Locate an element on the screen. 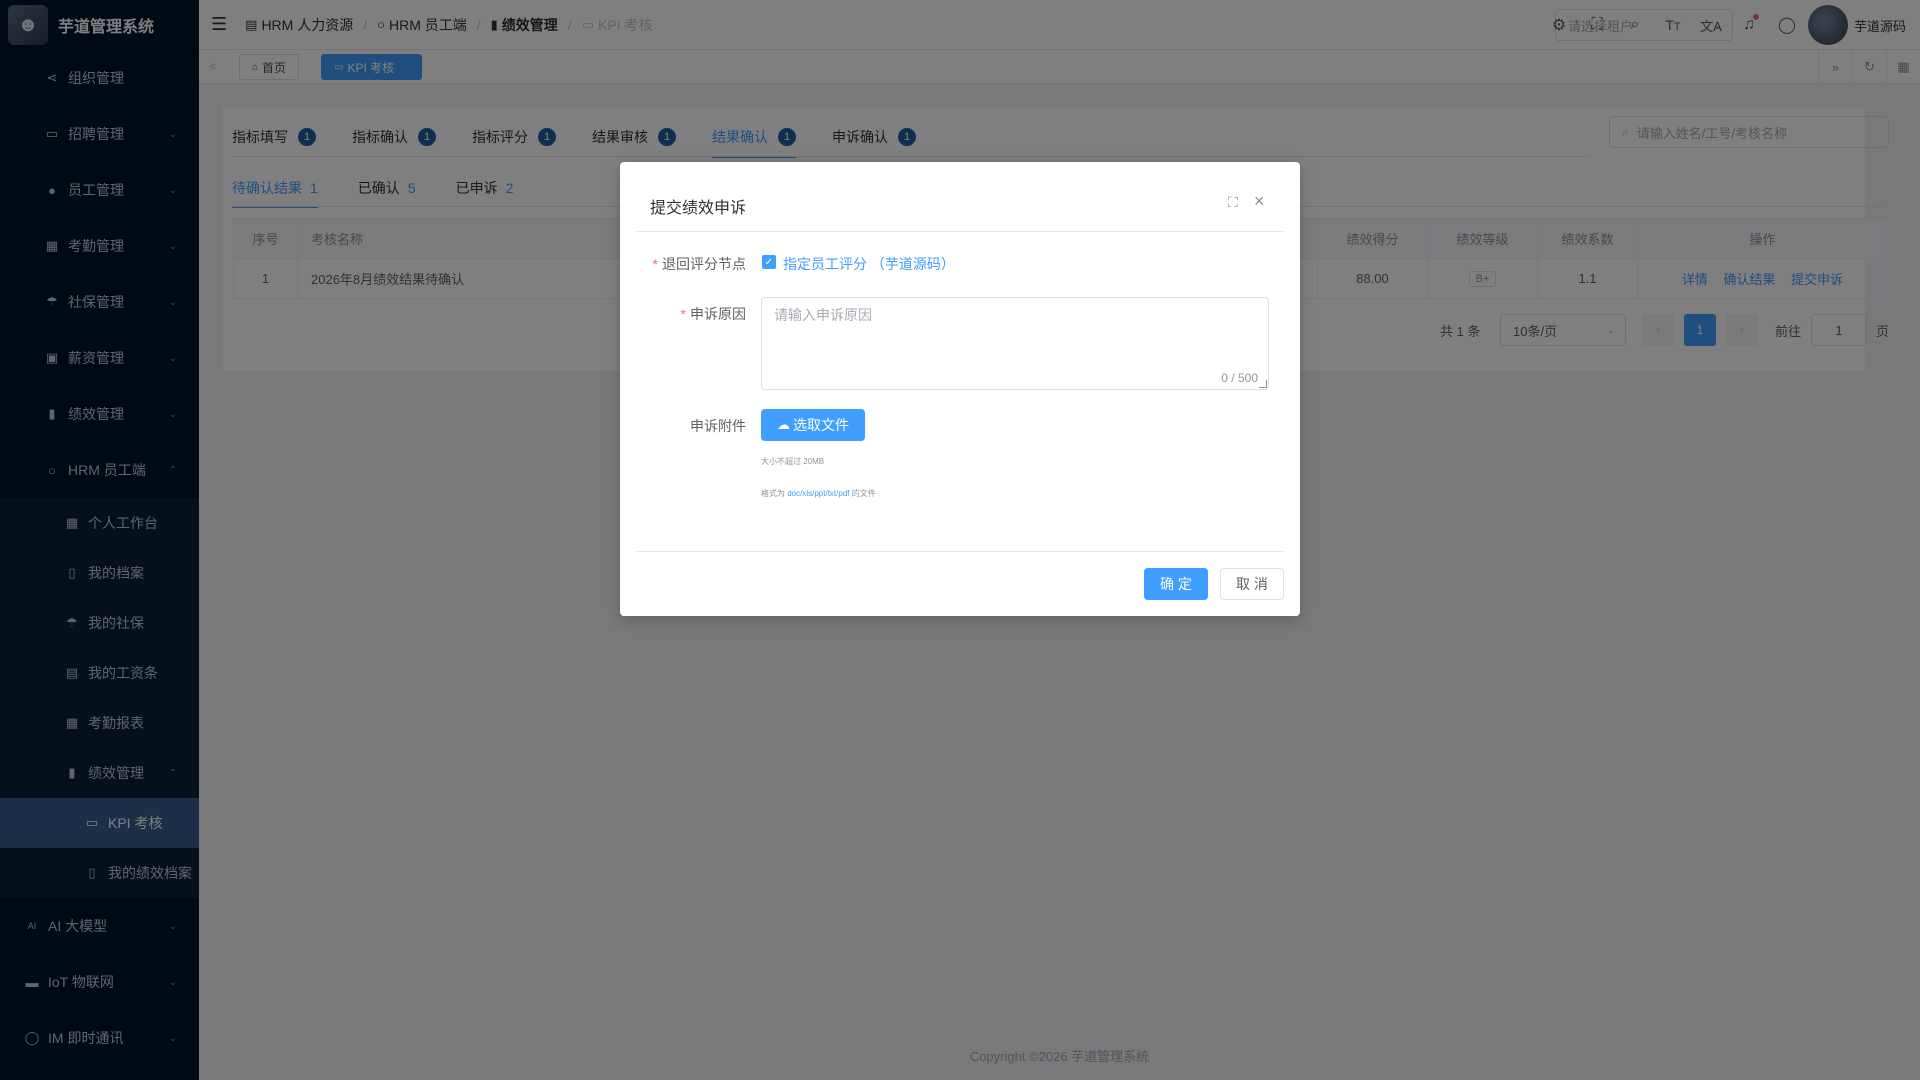 The width and height of the screenshot is (1920, 1080). reason-textarea: 请输入申诉原因 0 / 500 is located at coordinates (1015, 343).